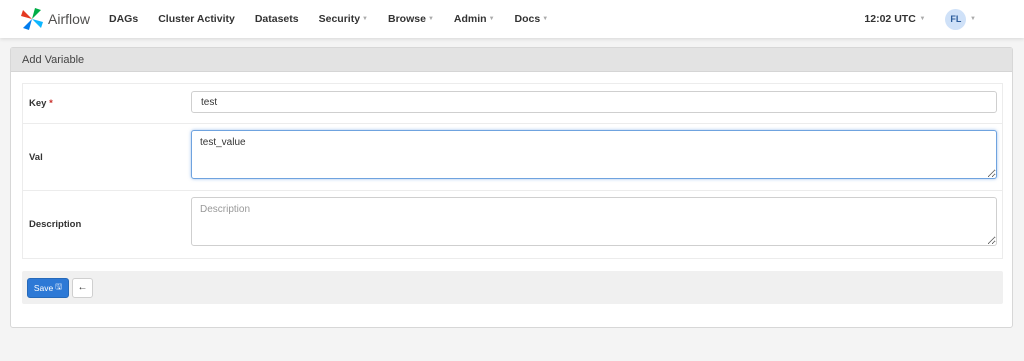 This screenshot has width=1024, height=361. What do you see at coordinates (41, 103) in the screenshot?
I see `key-label: Key *` at bounding box center [41, 103].